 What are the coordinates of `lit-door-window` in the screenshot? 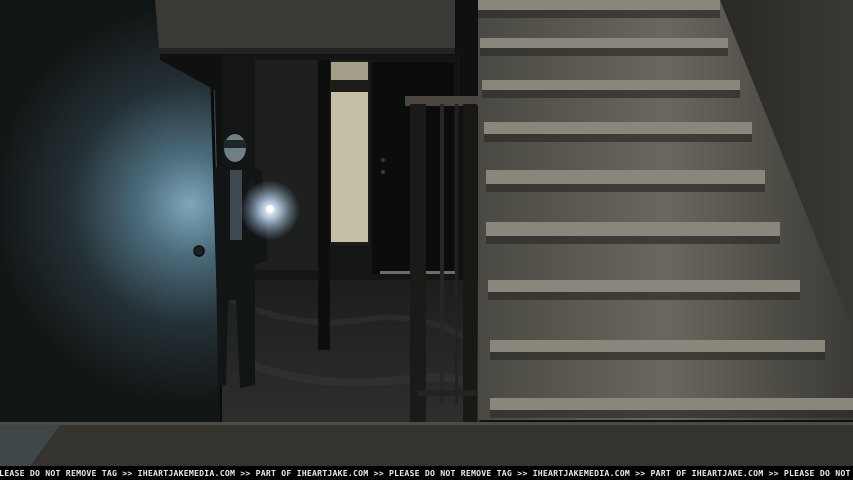 It's located at (349, 167).